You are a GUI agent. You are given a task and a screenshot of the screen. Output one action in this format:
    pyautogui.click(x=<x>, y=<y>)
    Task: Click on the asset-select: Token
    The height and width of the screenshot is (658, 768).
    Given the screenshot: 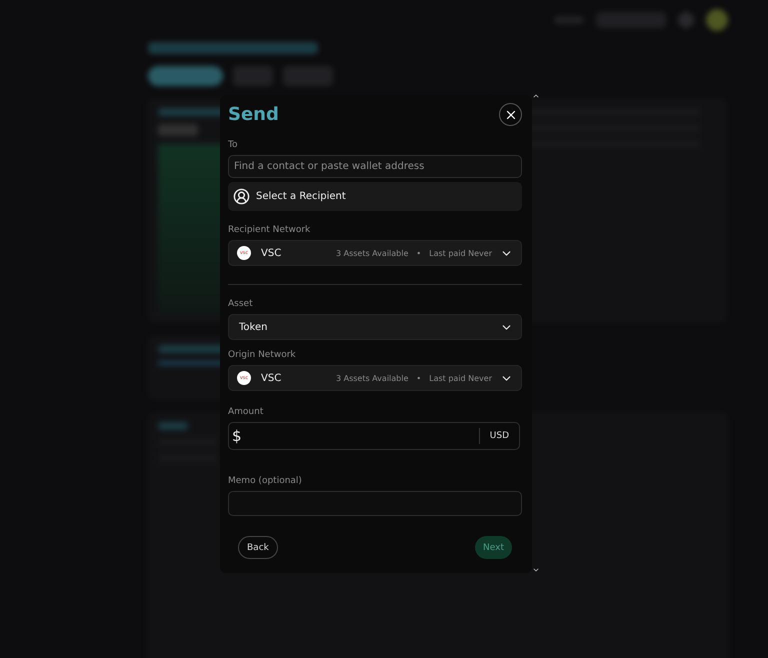 What is the action you would take?
    pyautogui.click(x=375, y=327)
    